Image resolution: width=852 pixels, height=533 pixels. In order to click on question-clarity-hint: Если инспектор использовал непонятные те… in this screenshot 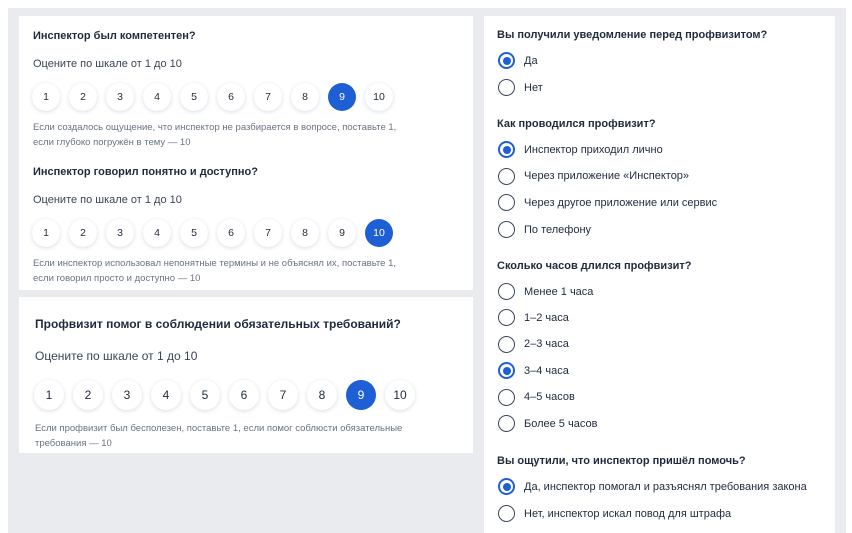, I will do `click(214, 271)`.